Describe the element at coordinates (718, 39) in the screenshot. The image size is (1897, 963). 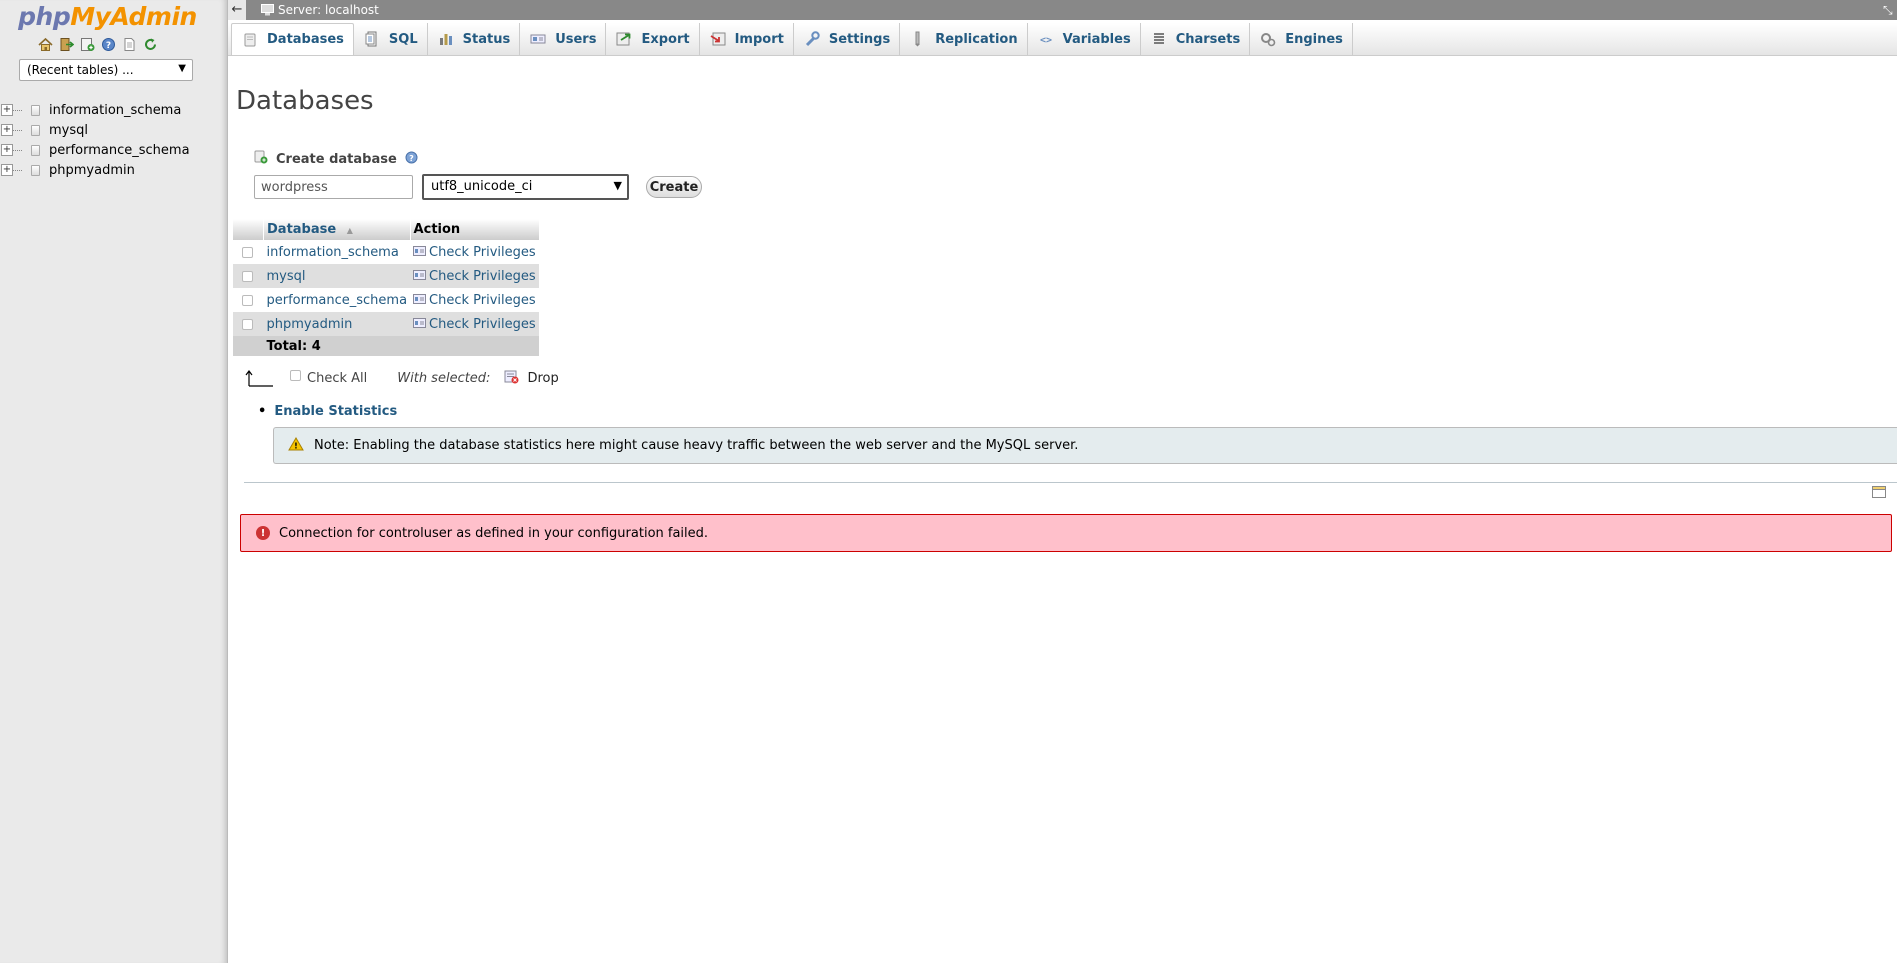
I see `import-icon` at that location.